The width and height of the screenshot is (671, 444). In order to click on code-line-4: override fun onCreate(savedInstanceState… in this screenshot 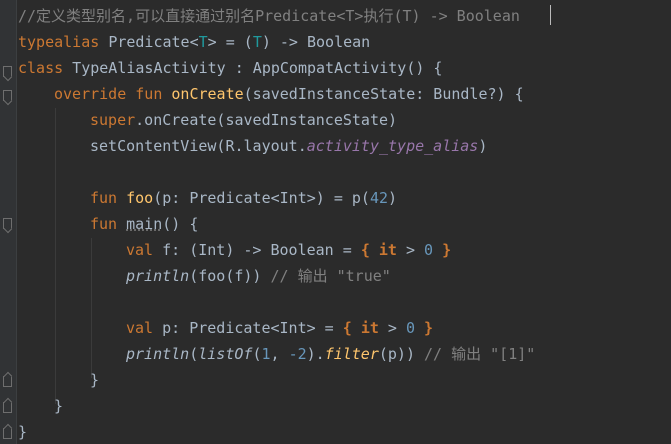, I will do `click(289, 94)`.